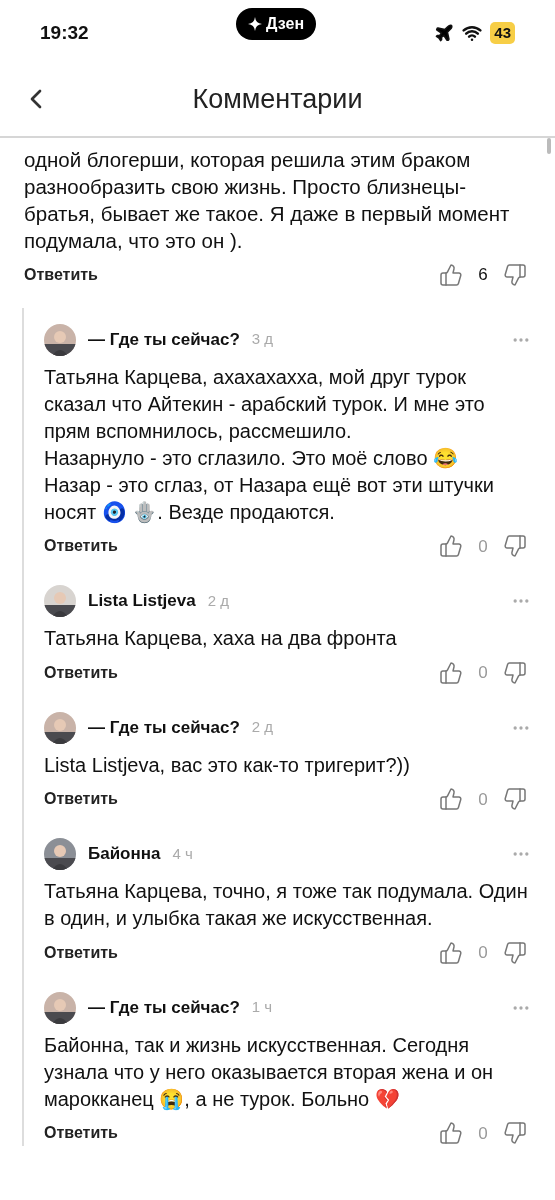  Describe the element at coordinates (64, 32) in the screenshot. I see `status-time: 19:32` at that location.